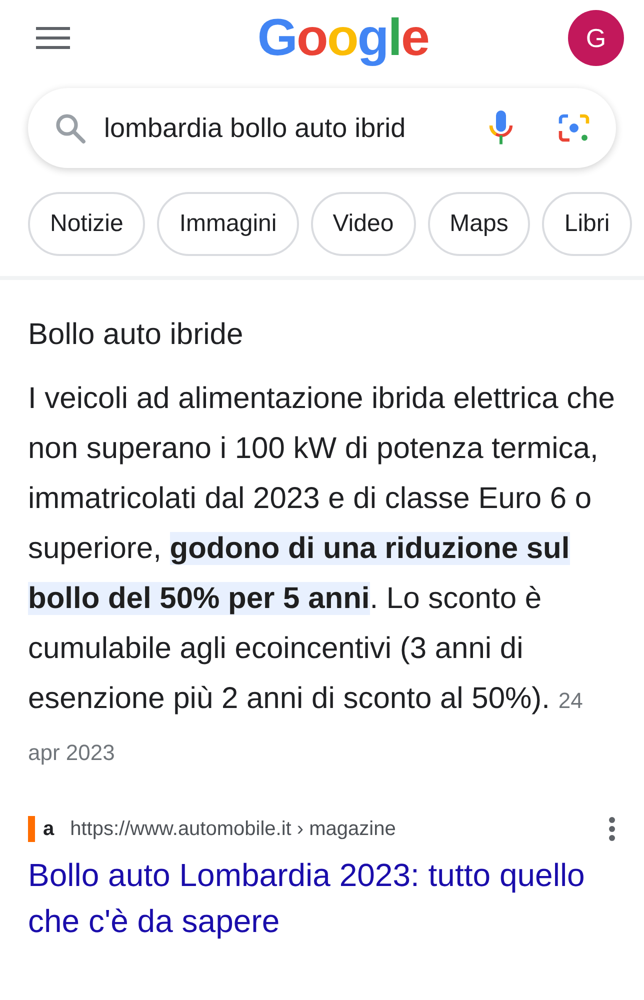  I want to click on filter-chip: Notizie, so click(87, 224).